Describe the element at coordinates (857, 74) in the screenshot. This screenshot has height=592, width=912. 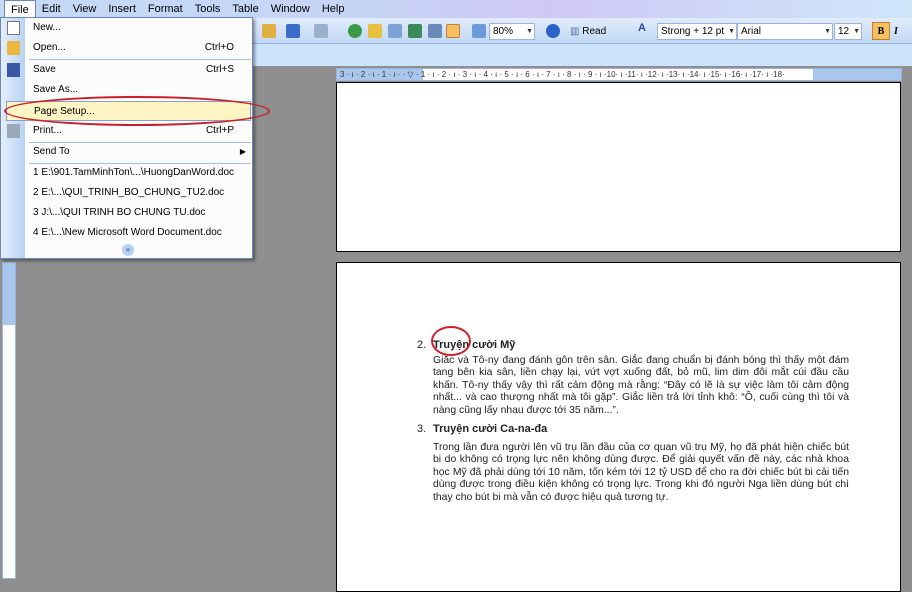
I see `ruler-margin-right` at that location.